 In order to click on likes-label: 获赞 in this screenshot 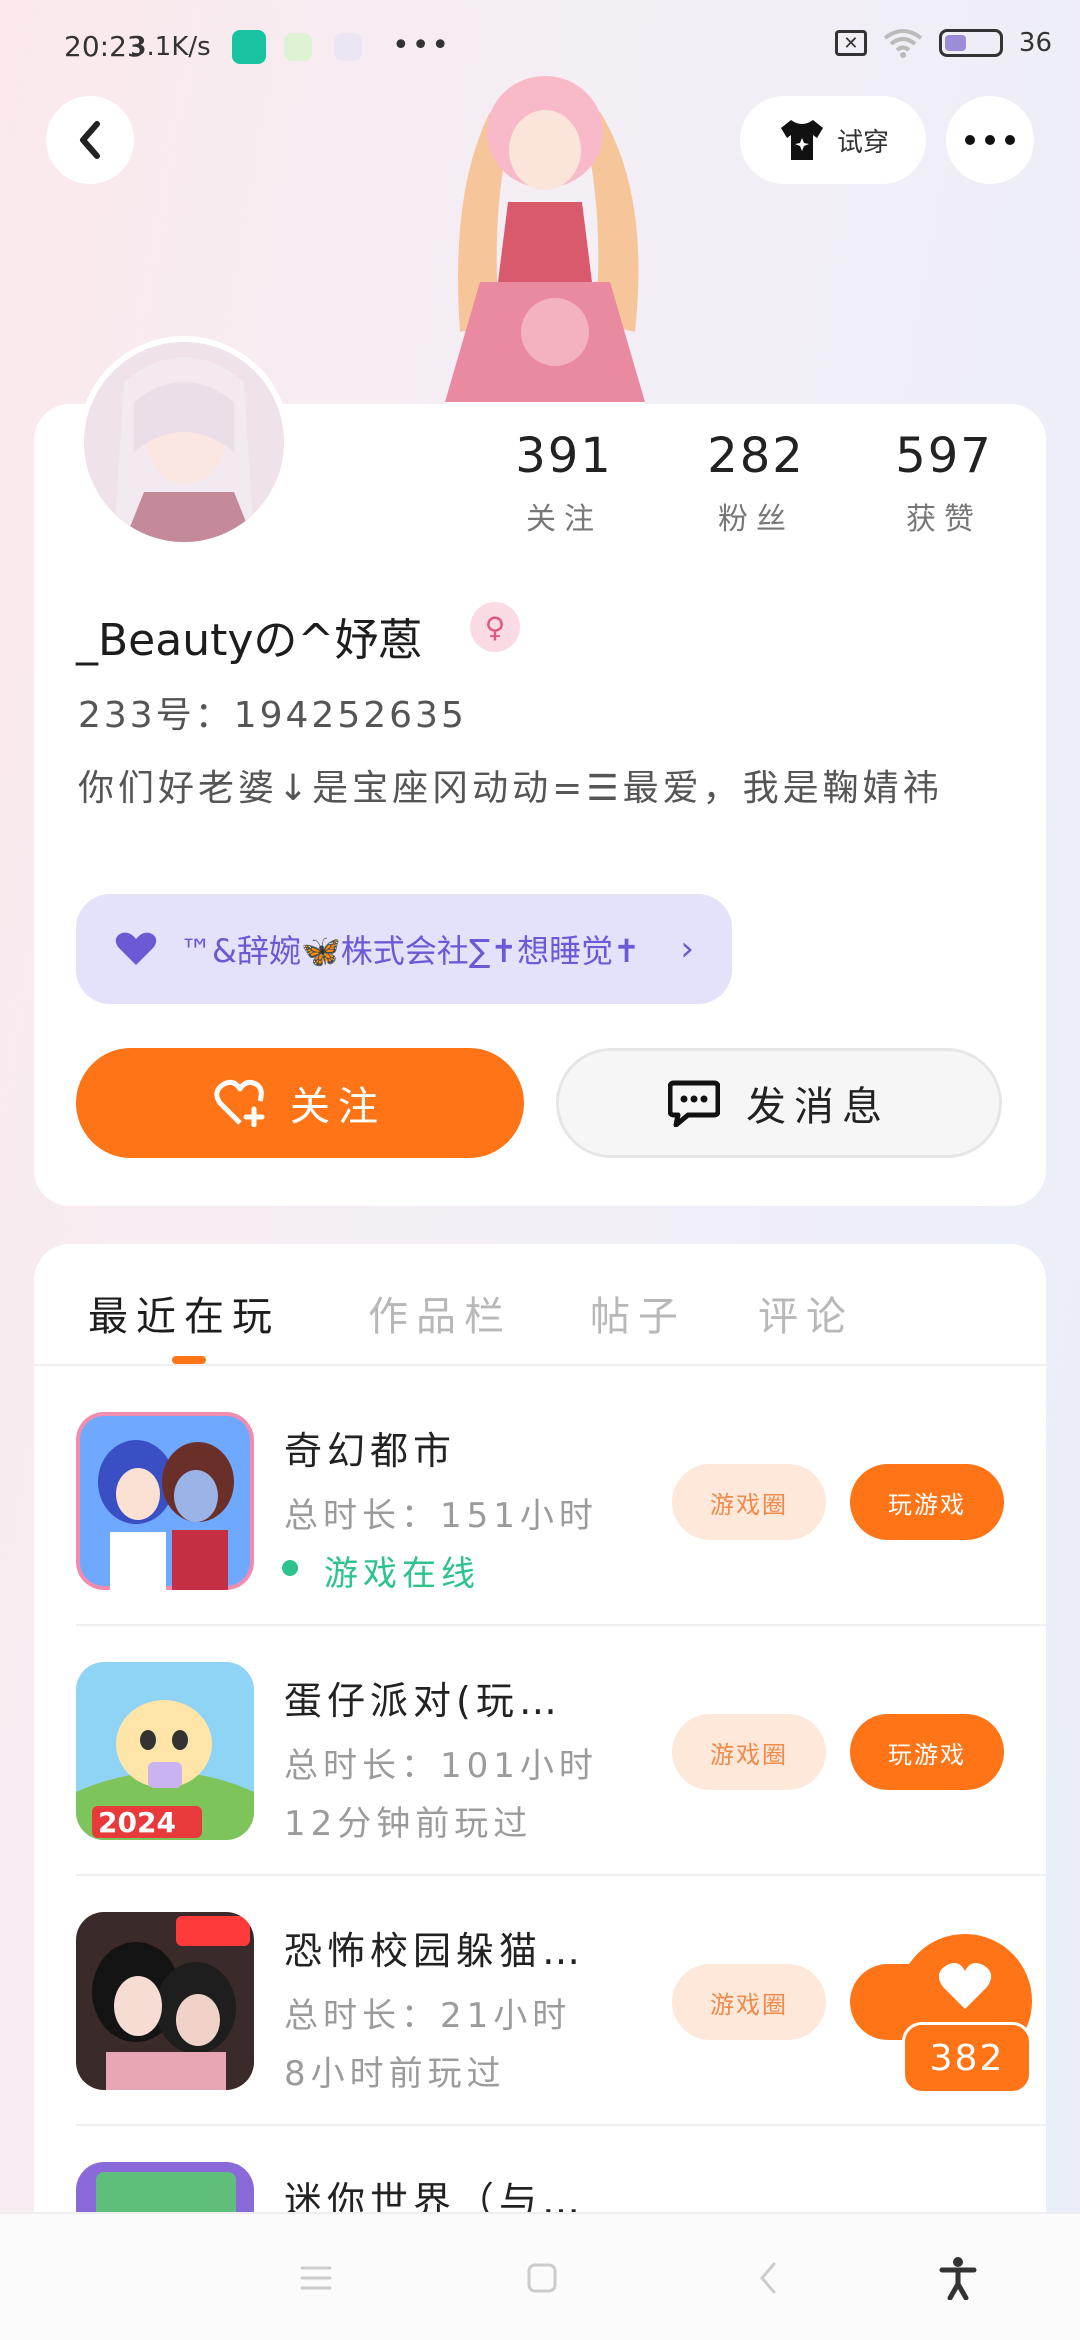, I will do `click(944, 519)`.